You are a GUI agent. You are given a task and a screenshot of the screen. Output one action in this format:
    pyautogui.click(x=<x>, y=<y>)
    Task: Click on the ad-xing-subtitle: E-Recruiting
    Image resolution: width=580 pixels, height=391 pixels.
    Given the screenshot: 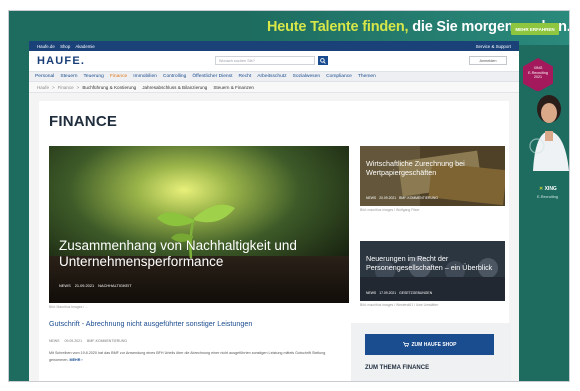 What is the action you would take?
    pyautogui.click(x=547, y=197)
    